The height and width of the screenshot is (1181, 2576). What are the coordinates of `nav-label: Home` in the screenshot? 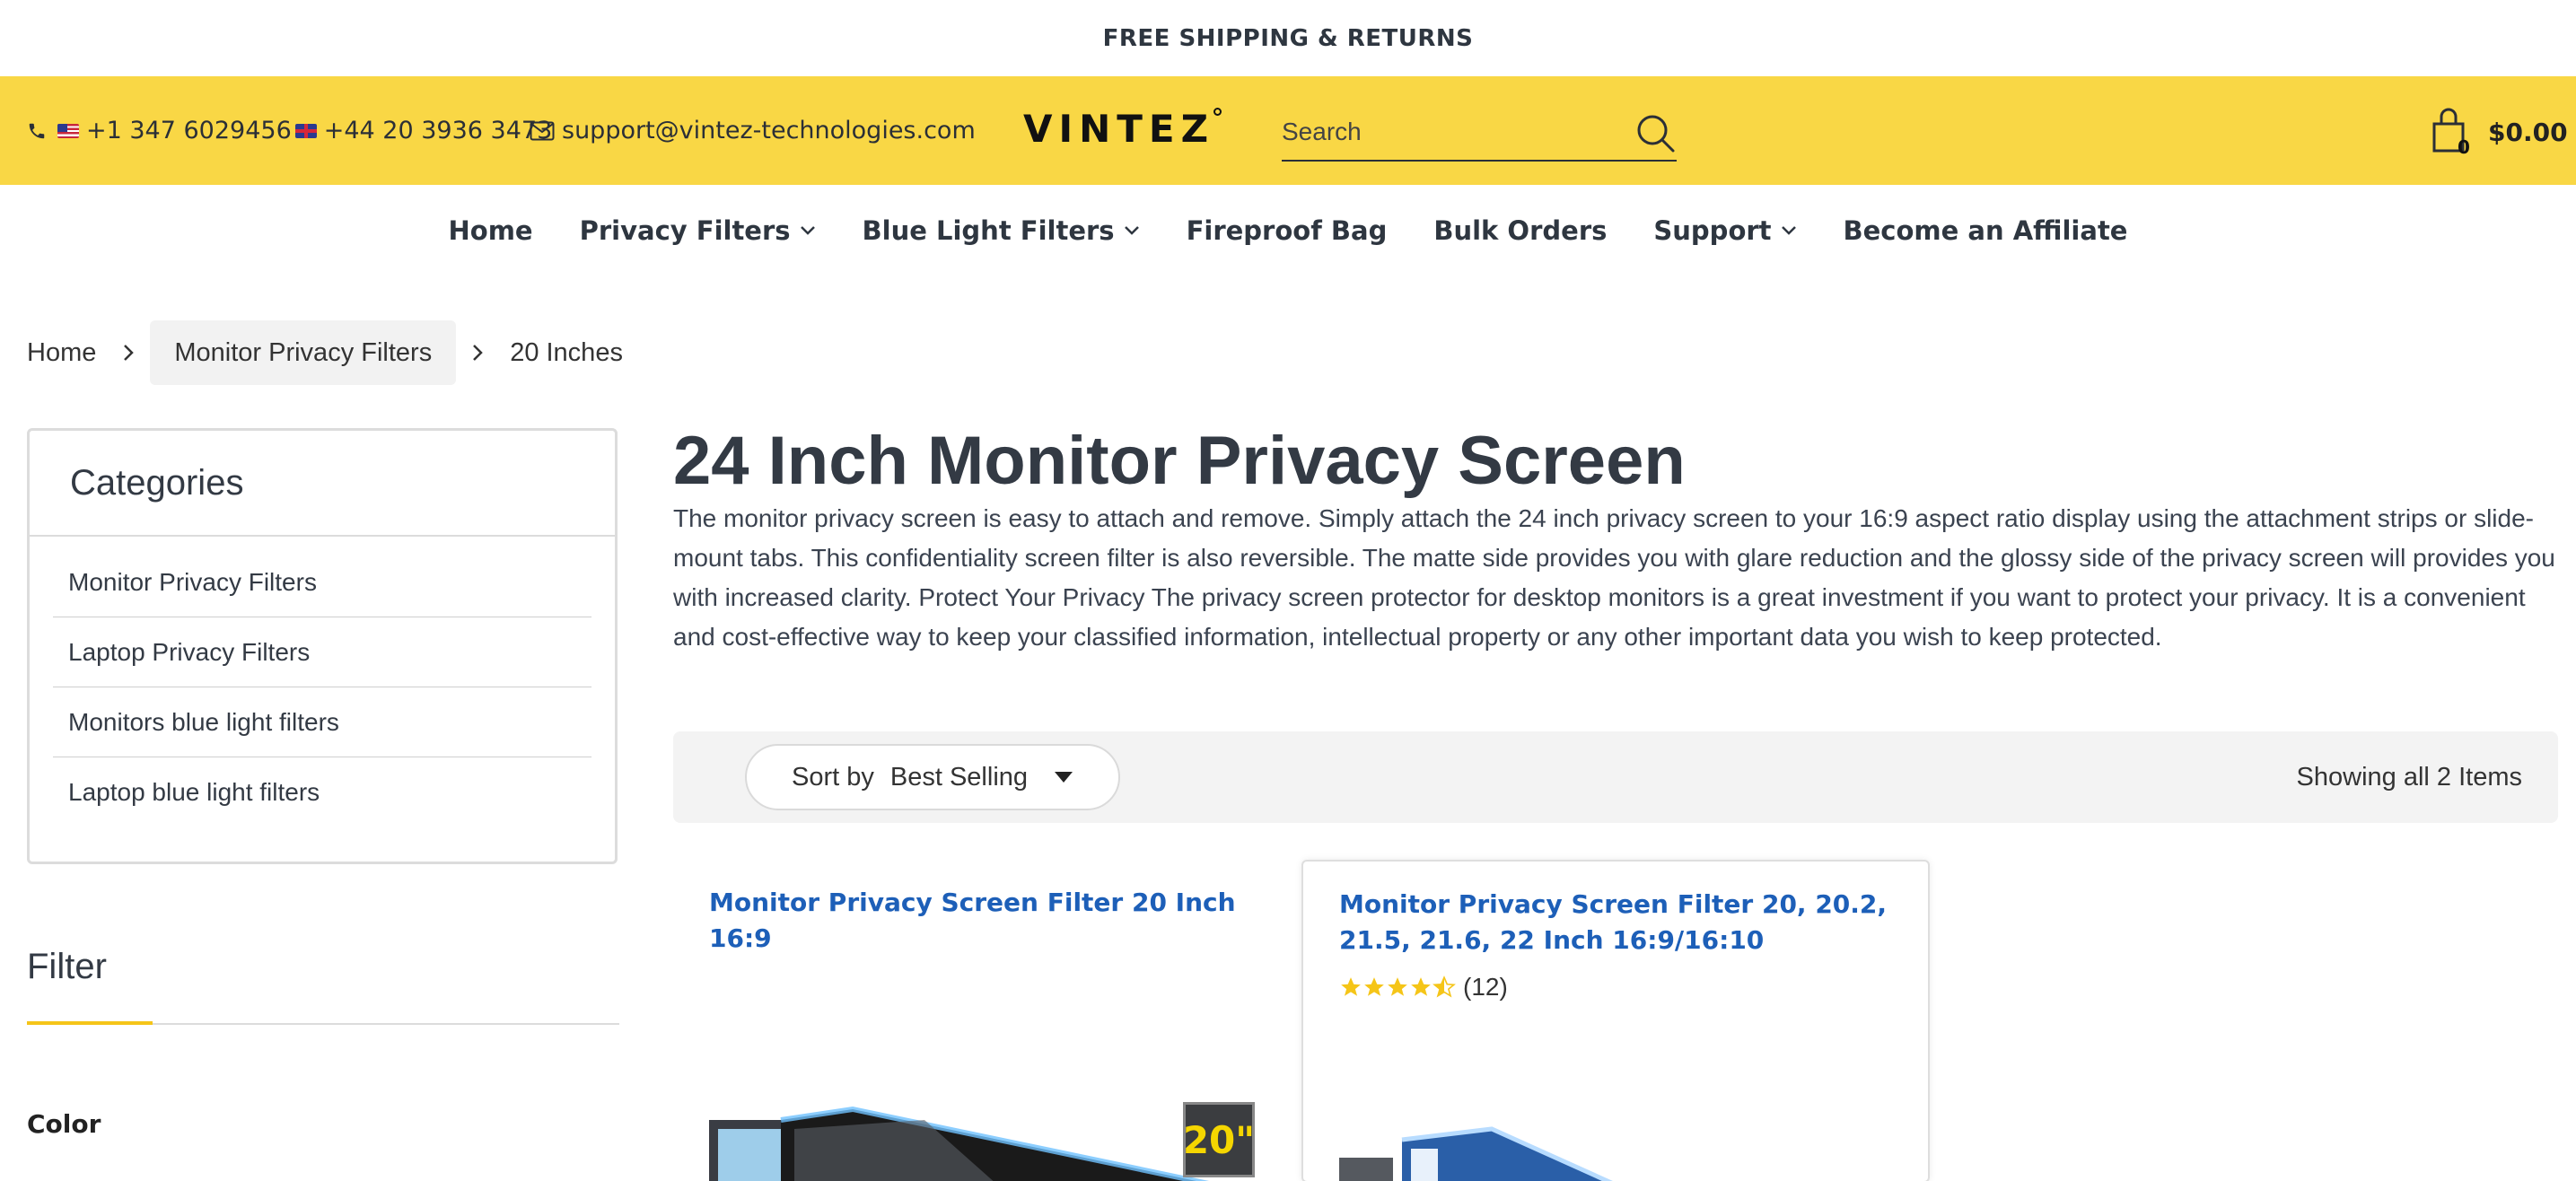 It's located at (490, 230).